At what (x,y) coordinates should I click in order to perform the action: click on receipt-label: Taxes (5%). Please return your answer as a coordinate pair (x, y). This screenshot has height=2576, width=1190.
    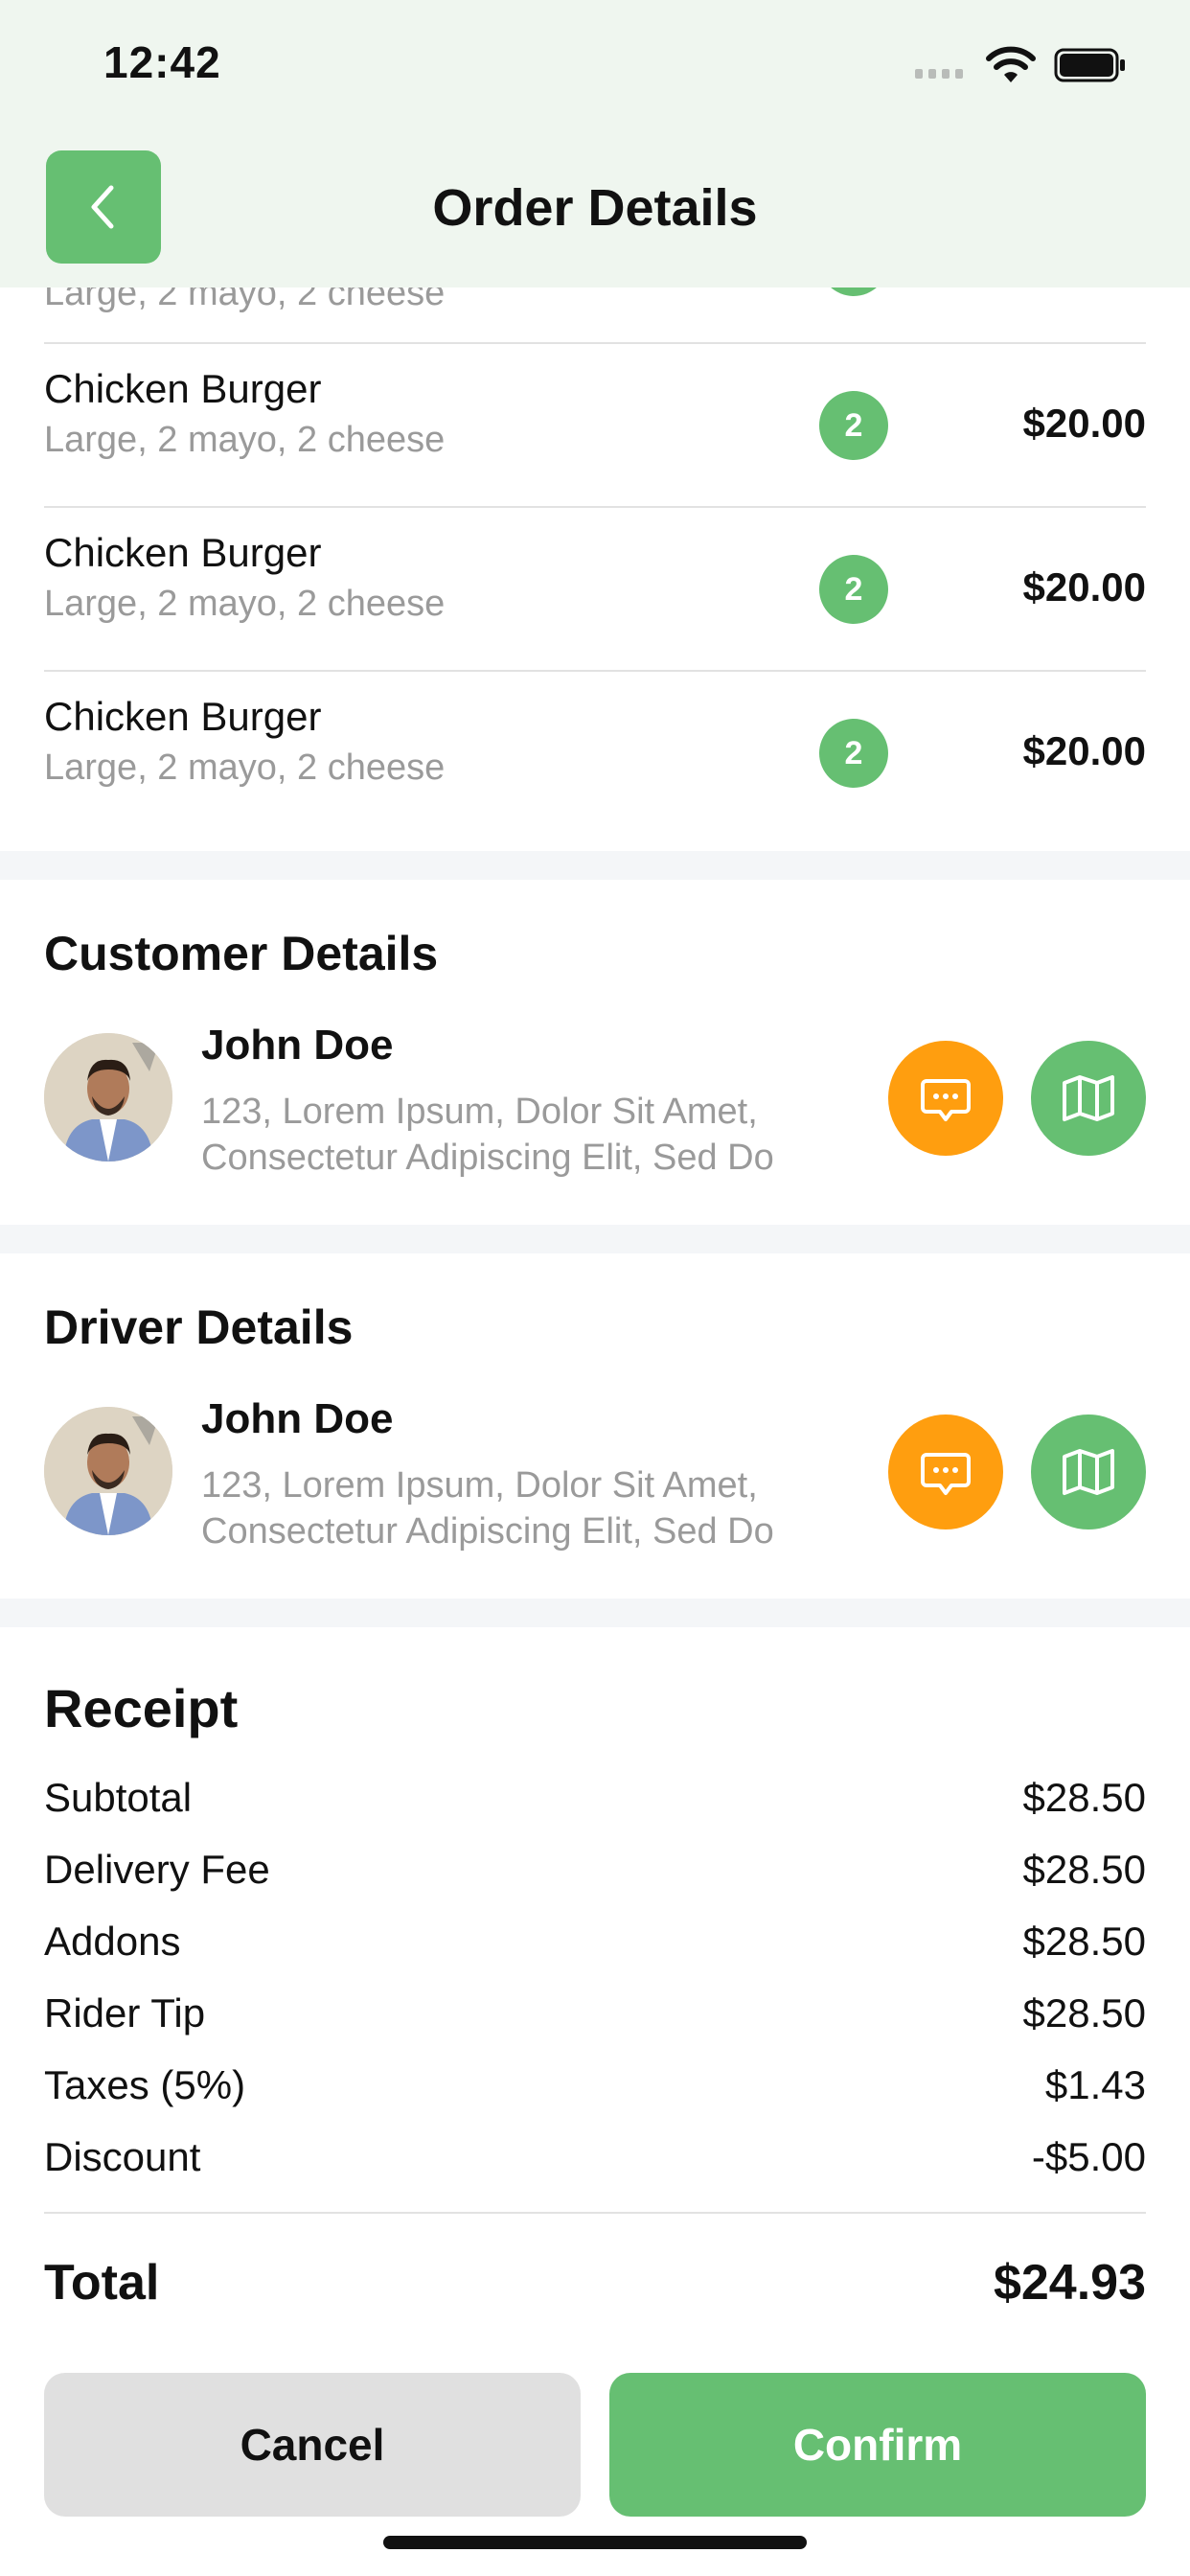
    Looking at the image, I should click on (145, 2084).